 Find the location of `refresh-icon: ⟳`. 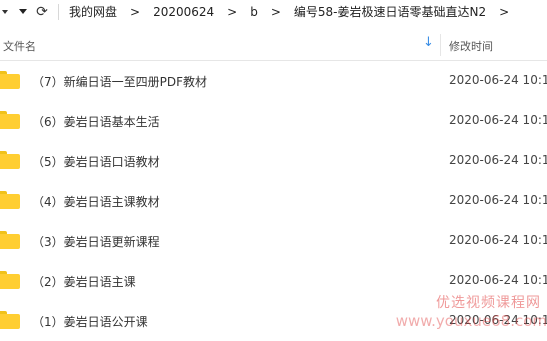

refresh-icon: ⟳ is located at coordinates (42, 11).